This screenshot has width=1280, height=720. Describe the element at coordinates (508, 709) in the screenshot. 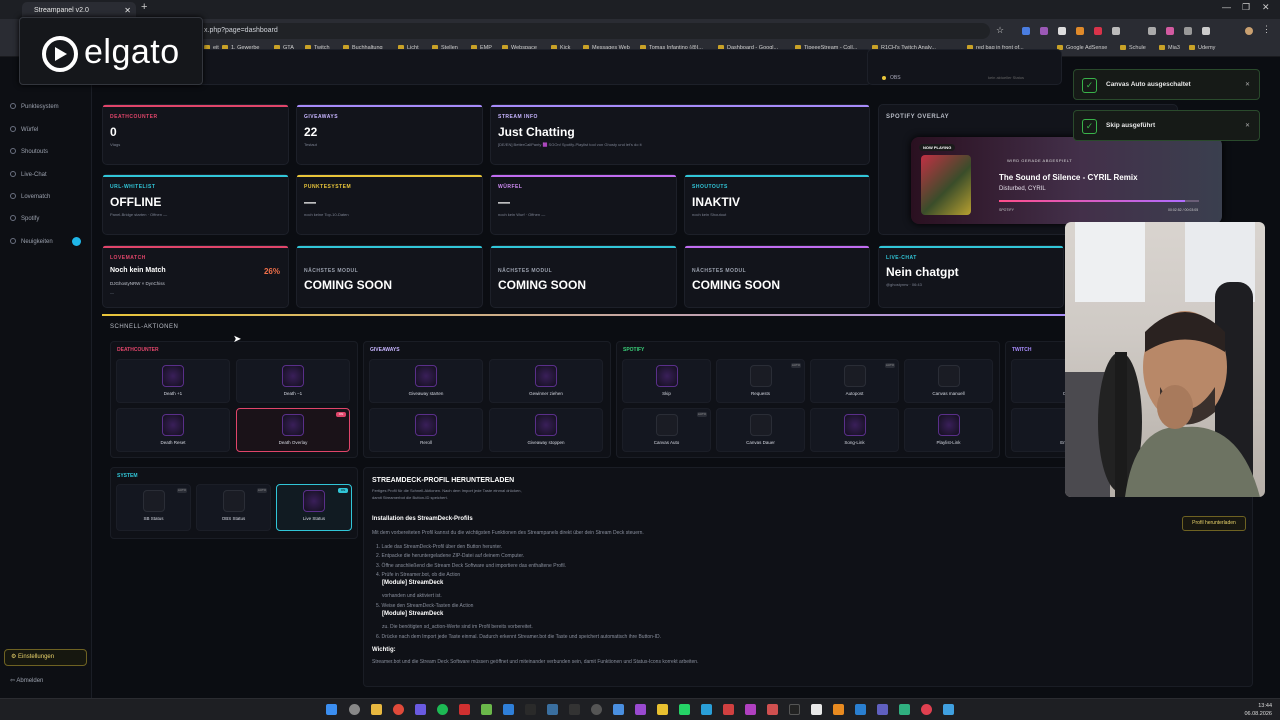

I see `vscode-icon` at that location.